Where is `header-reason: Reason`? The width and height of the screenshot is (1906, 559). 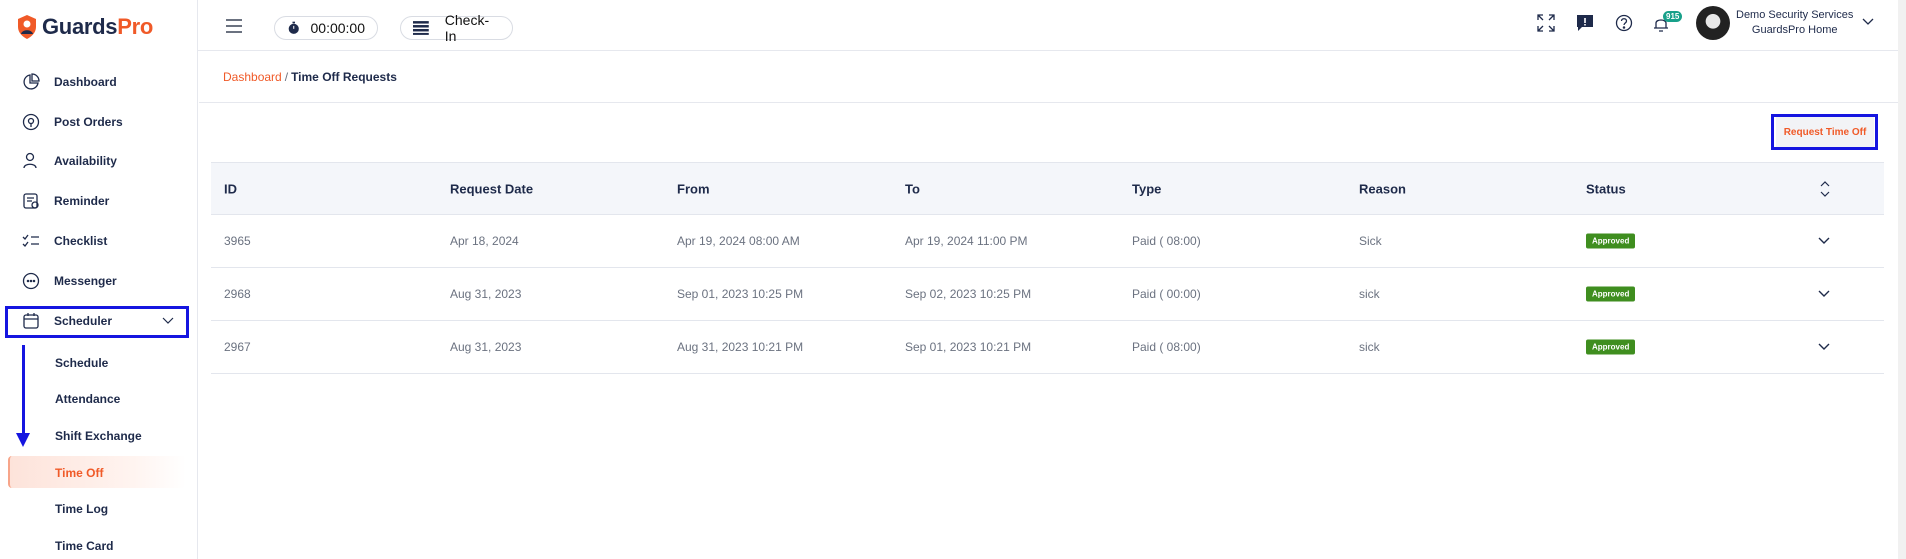
header-reason: Reason is located at coordinates (1382, 188).